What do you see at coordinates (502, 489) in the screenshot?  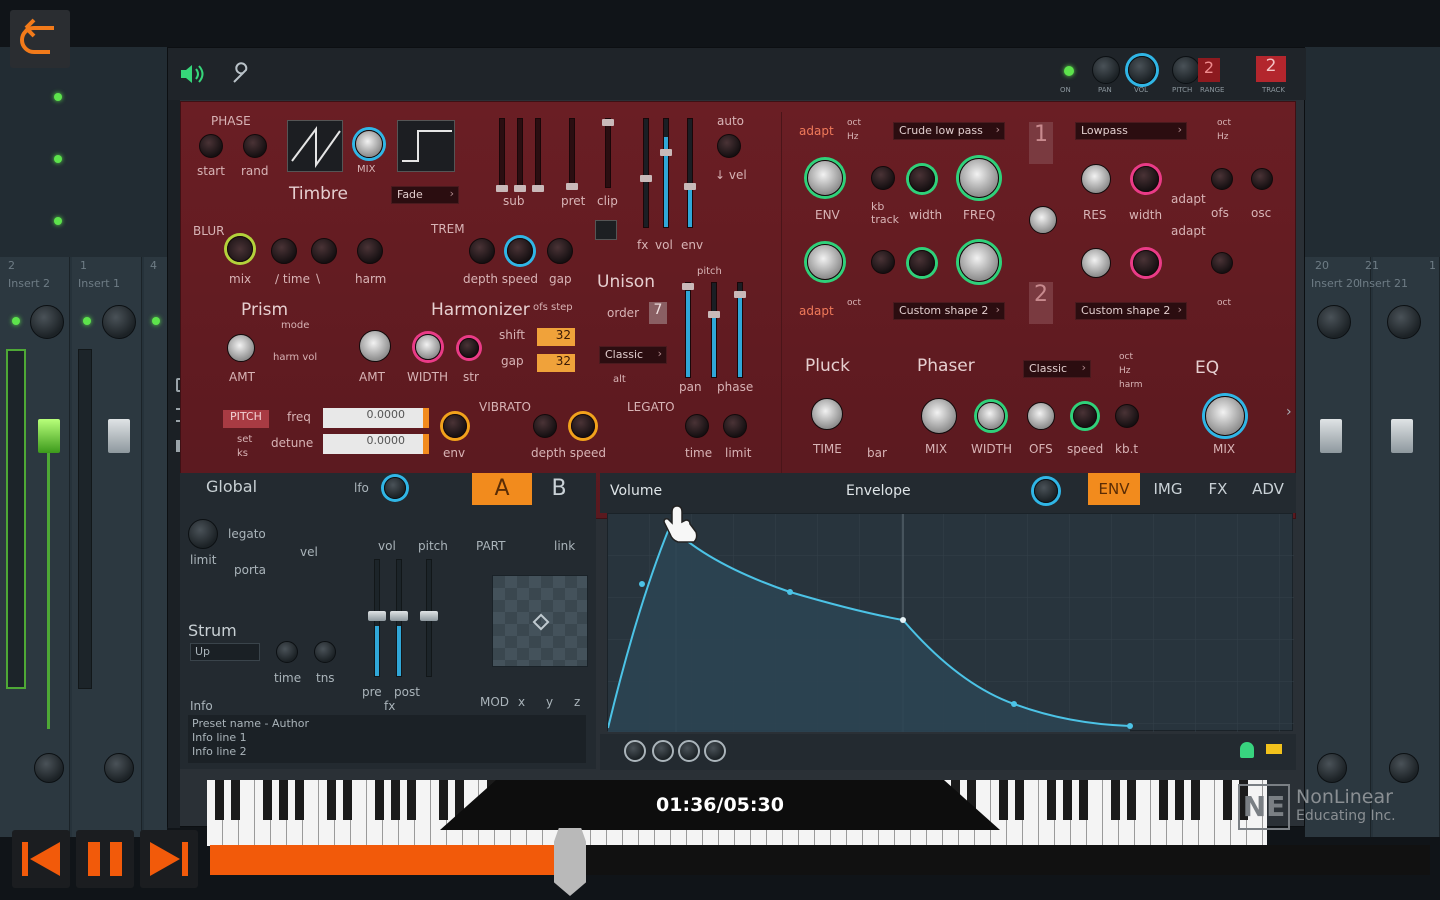 I see `layer-a-tab: A` at bounding box center [502, 489].